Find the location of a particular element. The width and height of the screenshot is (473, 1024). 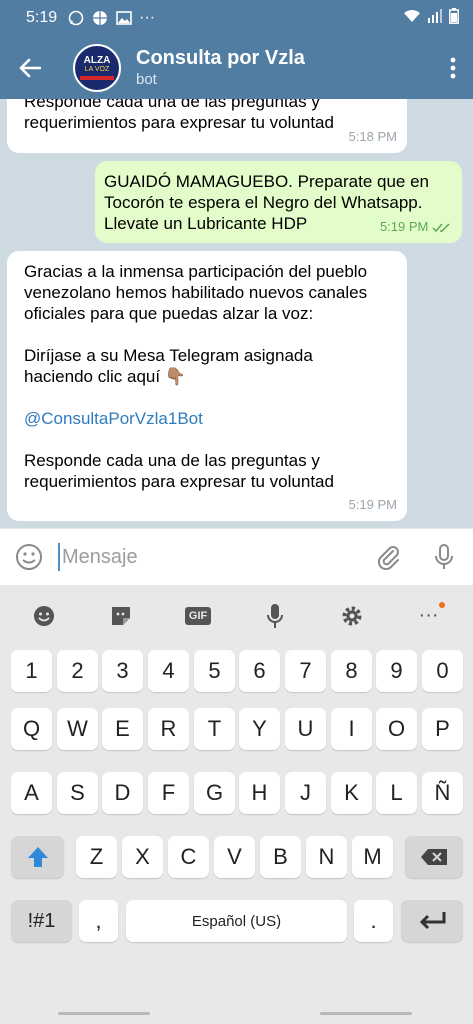

bottom-row: !#1 , Español (US) . is located at coordinates (236, 922).